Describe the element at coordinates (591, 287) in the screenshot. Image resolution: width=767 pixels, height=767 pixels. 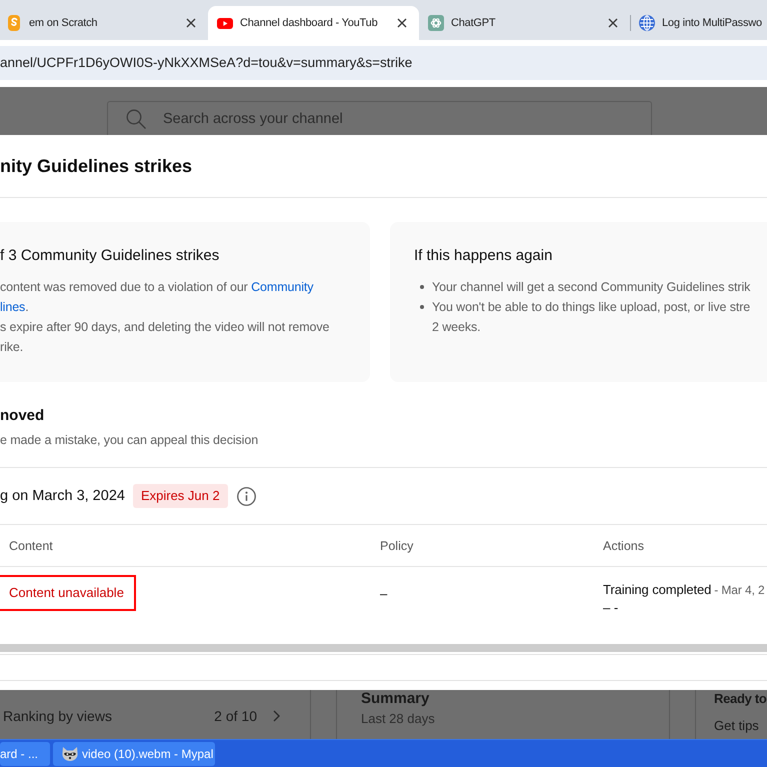
I see `bullet-text: Your channel will get a second Community Guidelines strik` at that location.